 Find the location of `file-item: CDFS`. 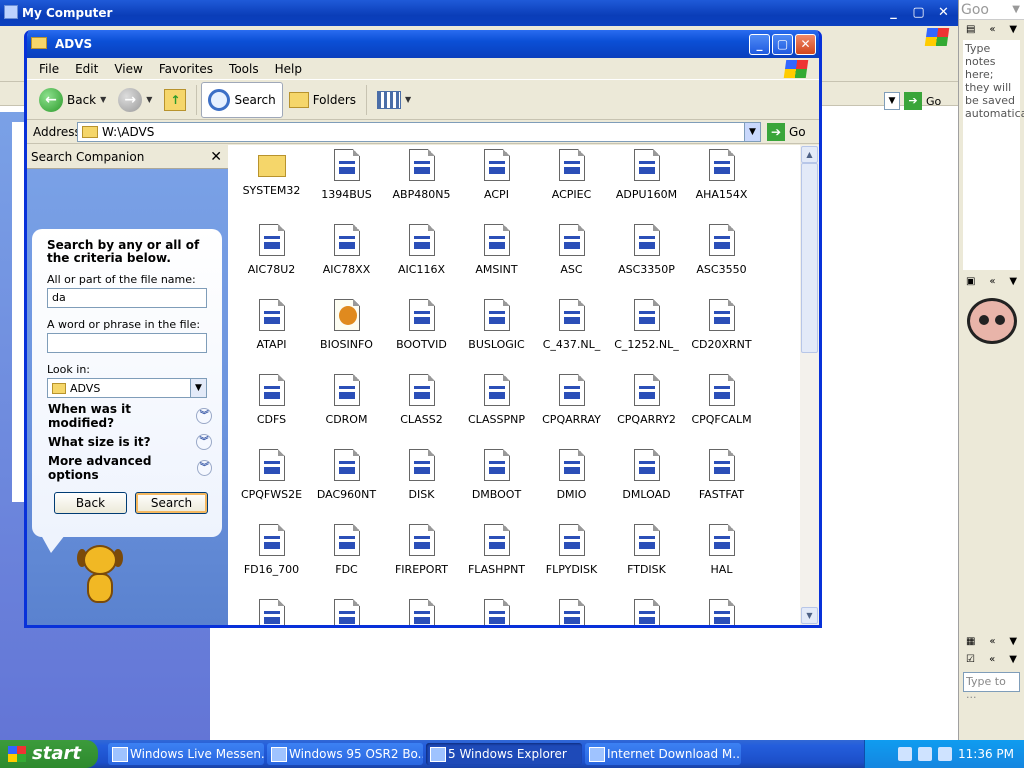

file-item: CDFS is located at coordinates (271, 409).